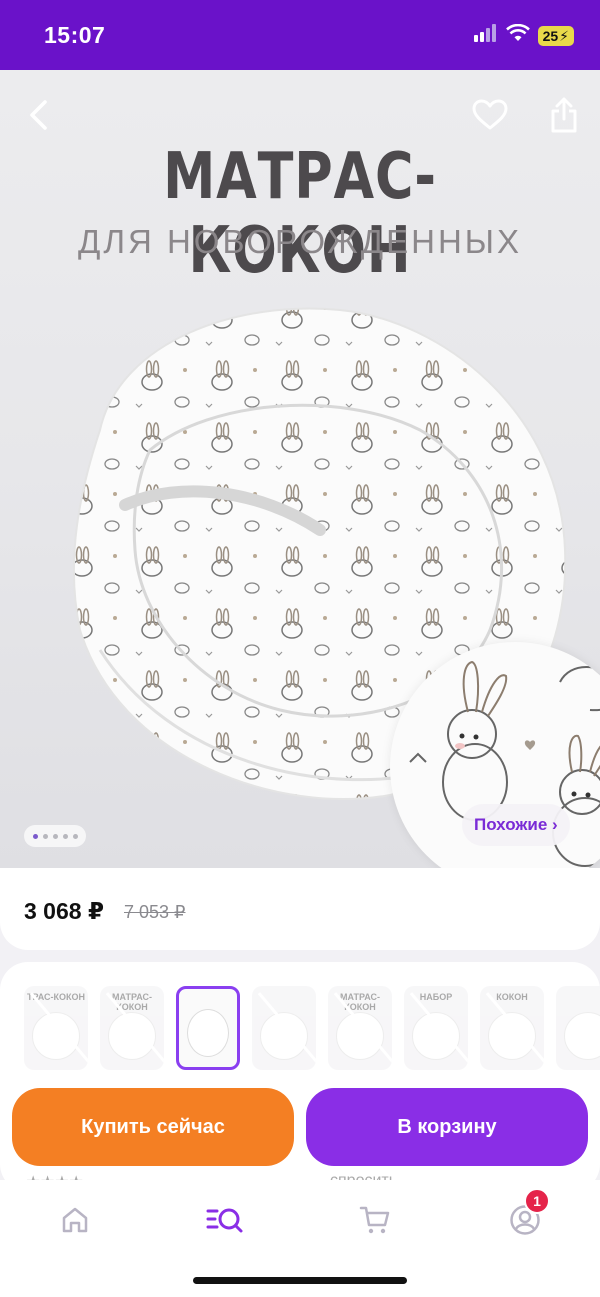 The height and width of the screenshot is (1297, 600). Describe the element at coordinates (300, 35) in the screenshot. I see `status-bar: 15:07 25 ⚡` at that location.